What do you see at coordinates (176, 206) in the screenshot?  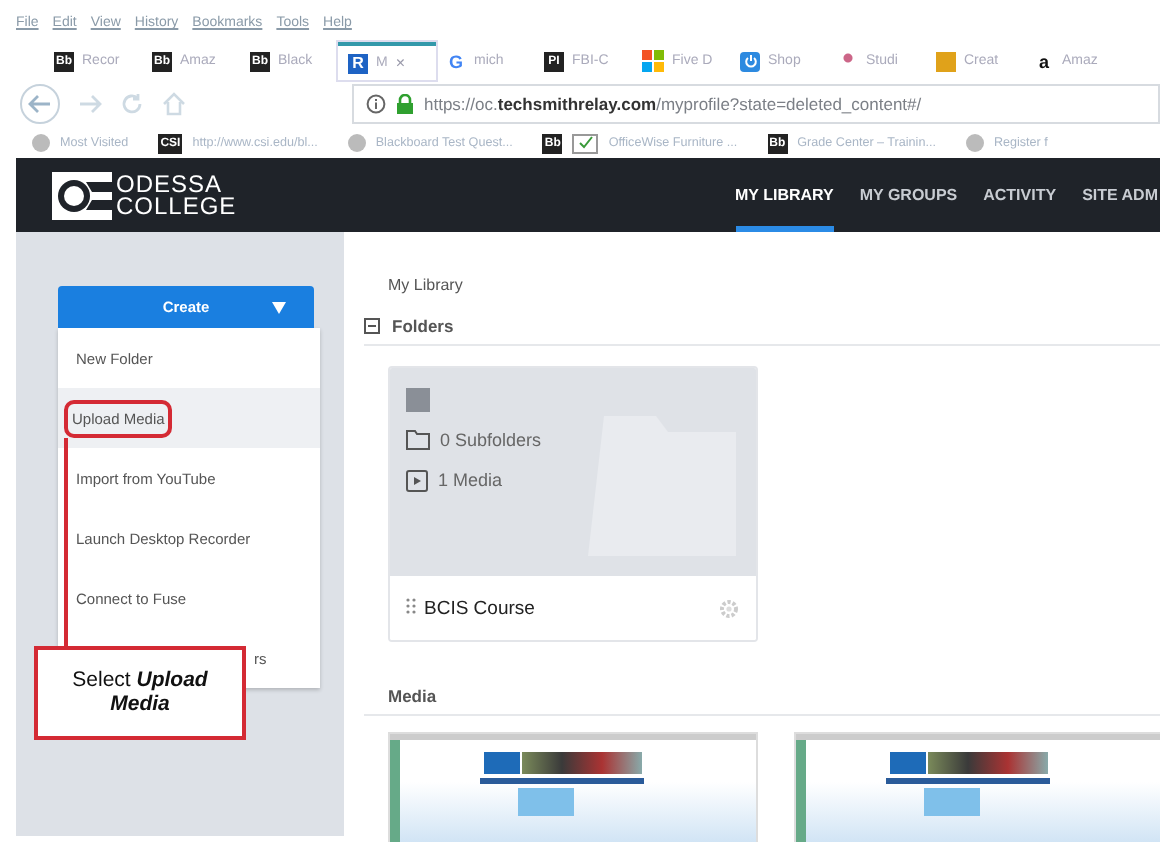 I see `logo-text: COLLEGE` at bounding box center [176, 206].